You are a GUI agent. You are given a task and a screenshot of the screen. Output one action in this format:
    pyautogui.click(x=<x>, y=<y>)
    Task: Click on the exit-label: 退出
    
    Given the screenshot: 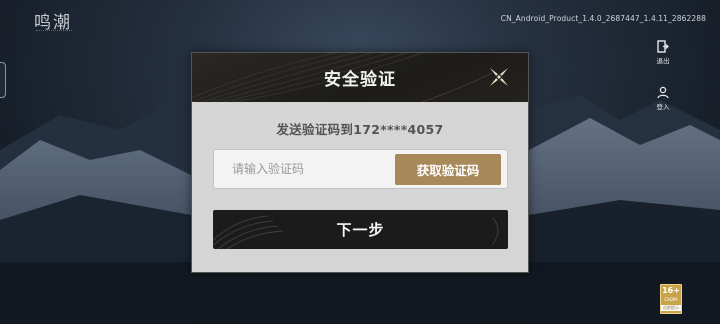 What is the action you would take?
    pyautogui.click(x=663, y=61)
    